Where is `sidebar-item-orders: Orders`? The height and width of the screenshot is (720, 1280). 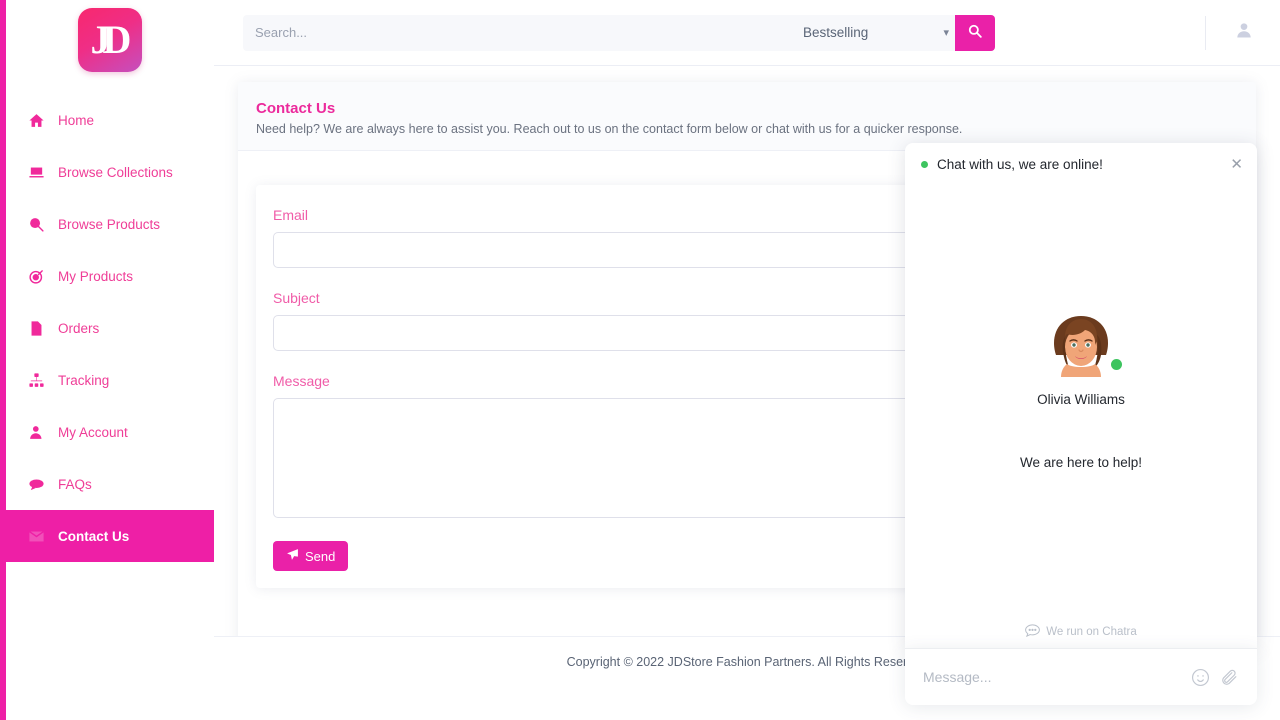
sidebar-item-orders: Orders is located at coordinates (110, 328).